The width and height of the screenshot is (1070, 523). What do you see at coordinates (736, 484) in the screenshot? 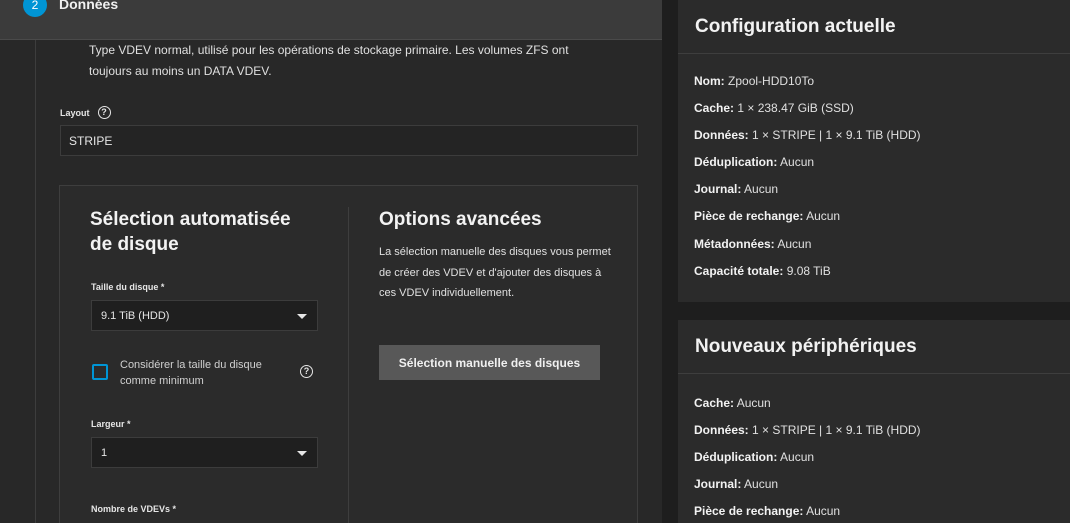
I see `new-row-log: Journal: Aucun` at bounding box center [736, 484].